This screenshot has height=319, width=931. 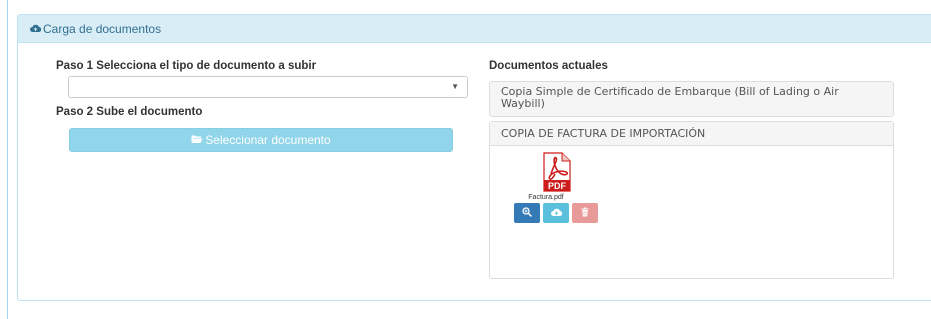 What do you see at coordinates (102, 28) in the screenshot?
I see `panel-title: Carga de documentos` at bounding box center [102, 28].